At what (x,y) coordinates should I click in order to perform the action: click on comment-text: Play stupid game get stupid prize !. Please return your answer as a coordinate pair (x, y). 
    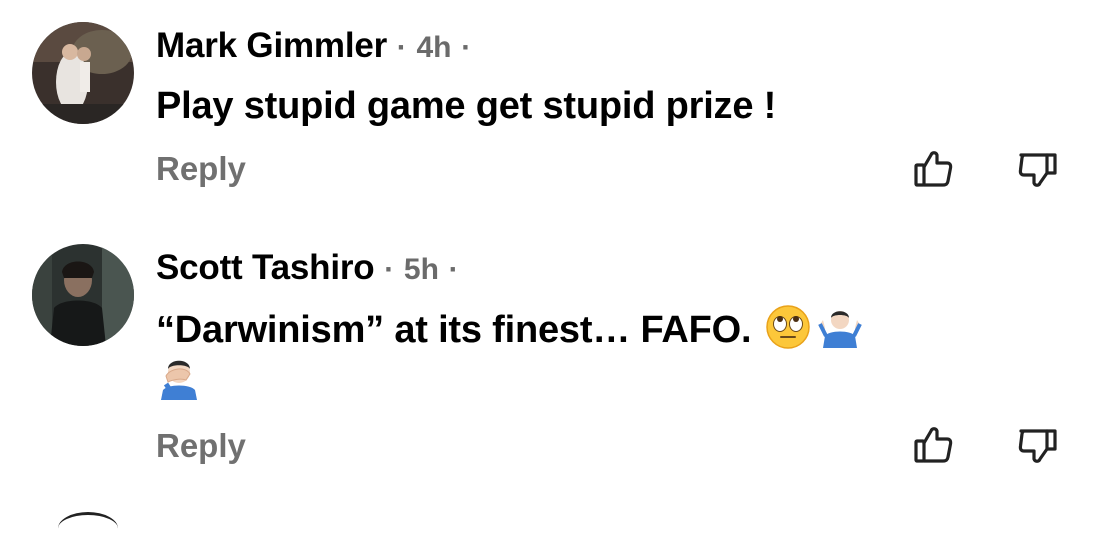
    Looking at the image, I should click on (606, 106).